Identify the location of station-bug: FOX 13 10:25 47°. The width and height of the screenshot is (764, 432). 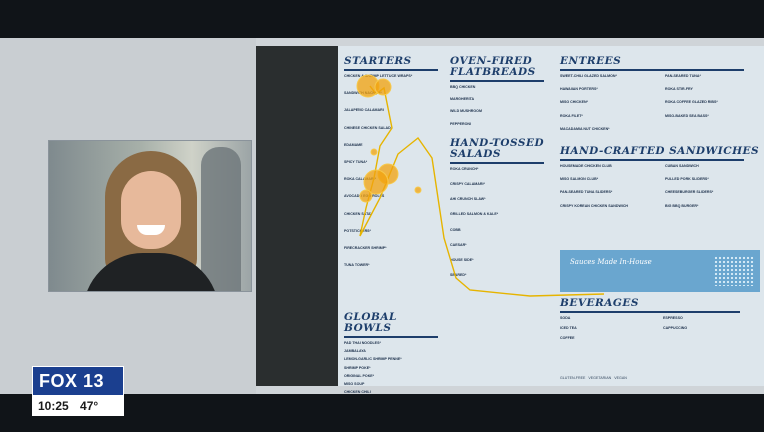
(78, 392).